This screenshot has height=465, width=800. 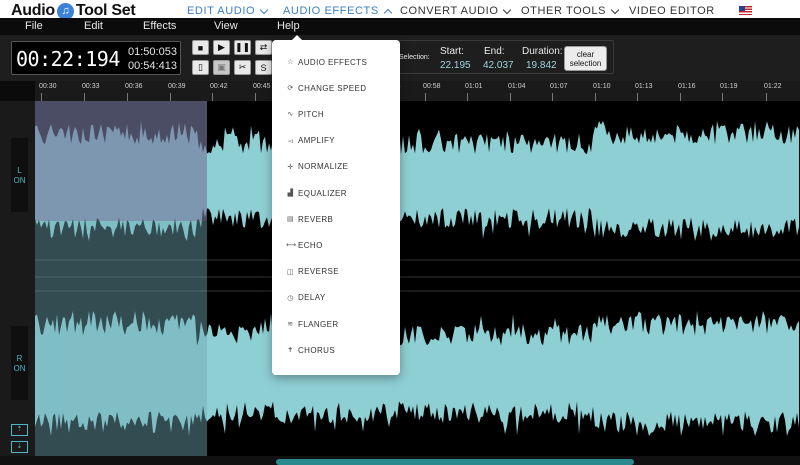 What do you see at coordinates (745, 10) in the screenshot?
I see `us-flag-icon` at bounding box center [745, 10].